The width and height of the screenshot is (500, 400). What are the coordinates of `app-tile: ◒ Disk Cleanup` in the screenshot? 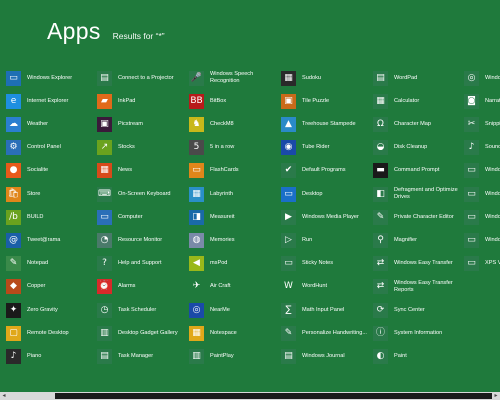 It's located at (417, 148).